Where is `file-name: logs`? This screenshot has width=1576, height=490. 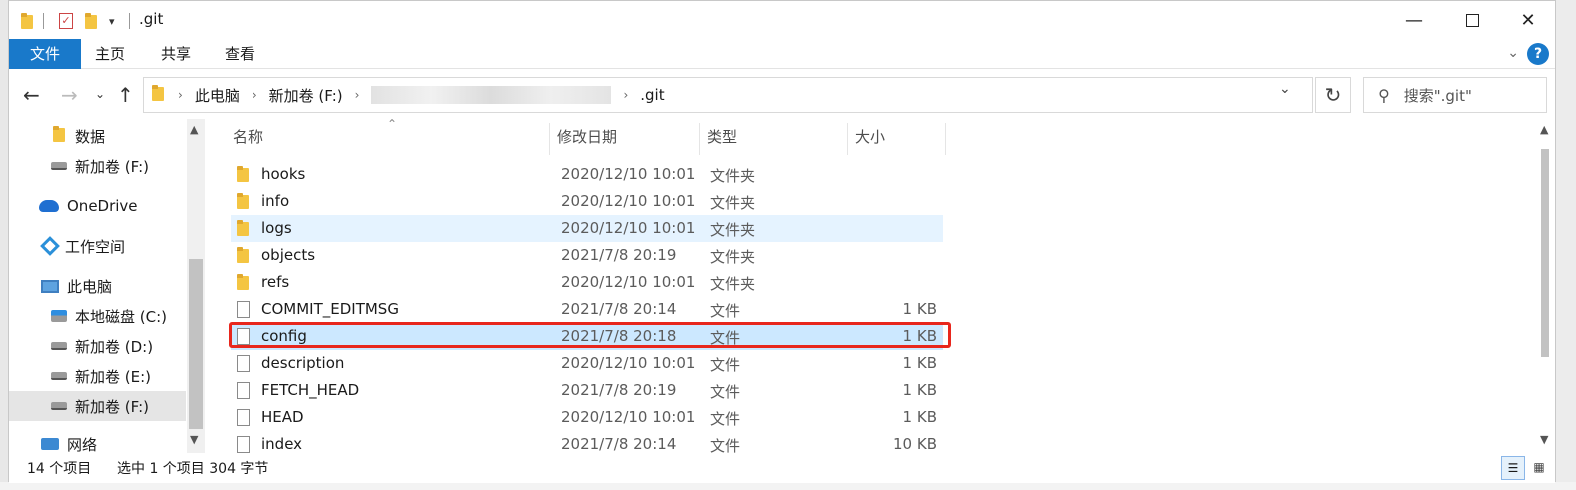 file-name: logs is located at coordinates (276, 228).